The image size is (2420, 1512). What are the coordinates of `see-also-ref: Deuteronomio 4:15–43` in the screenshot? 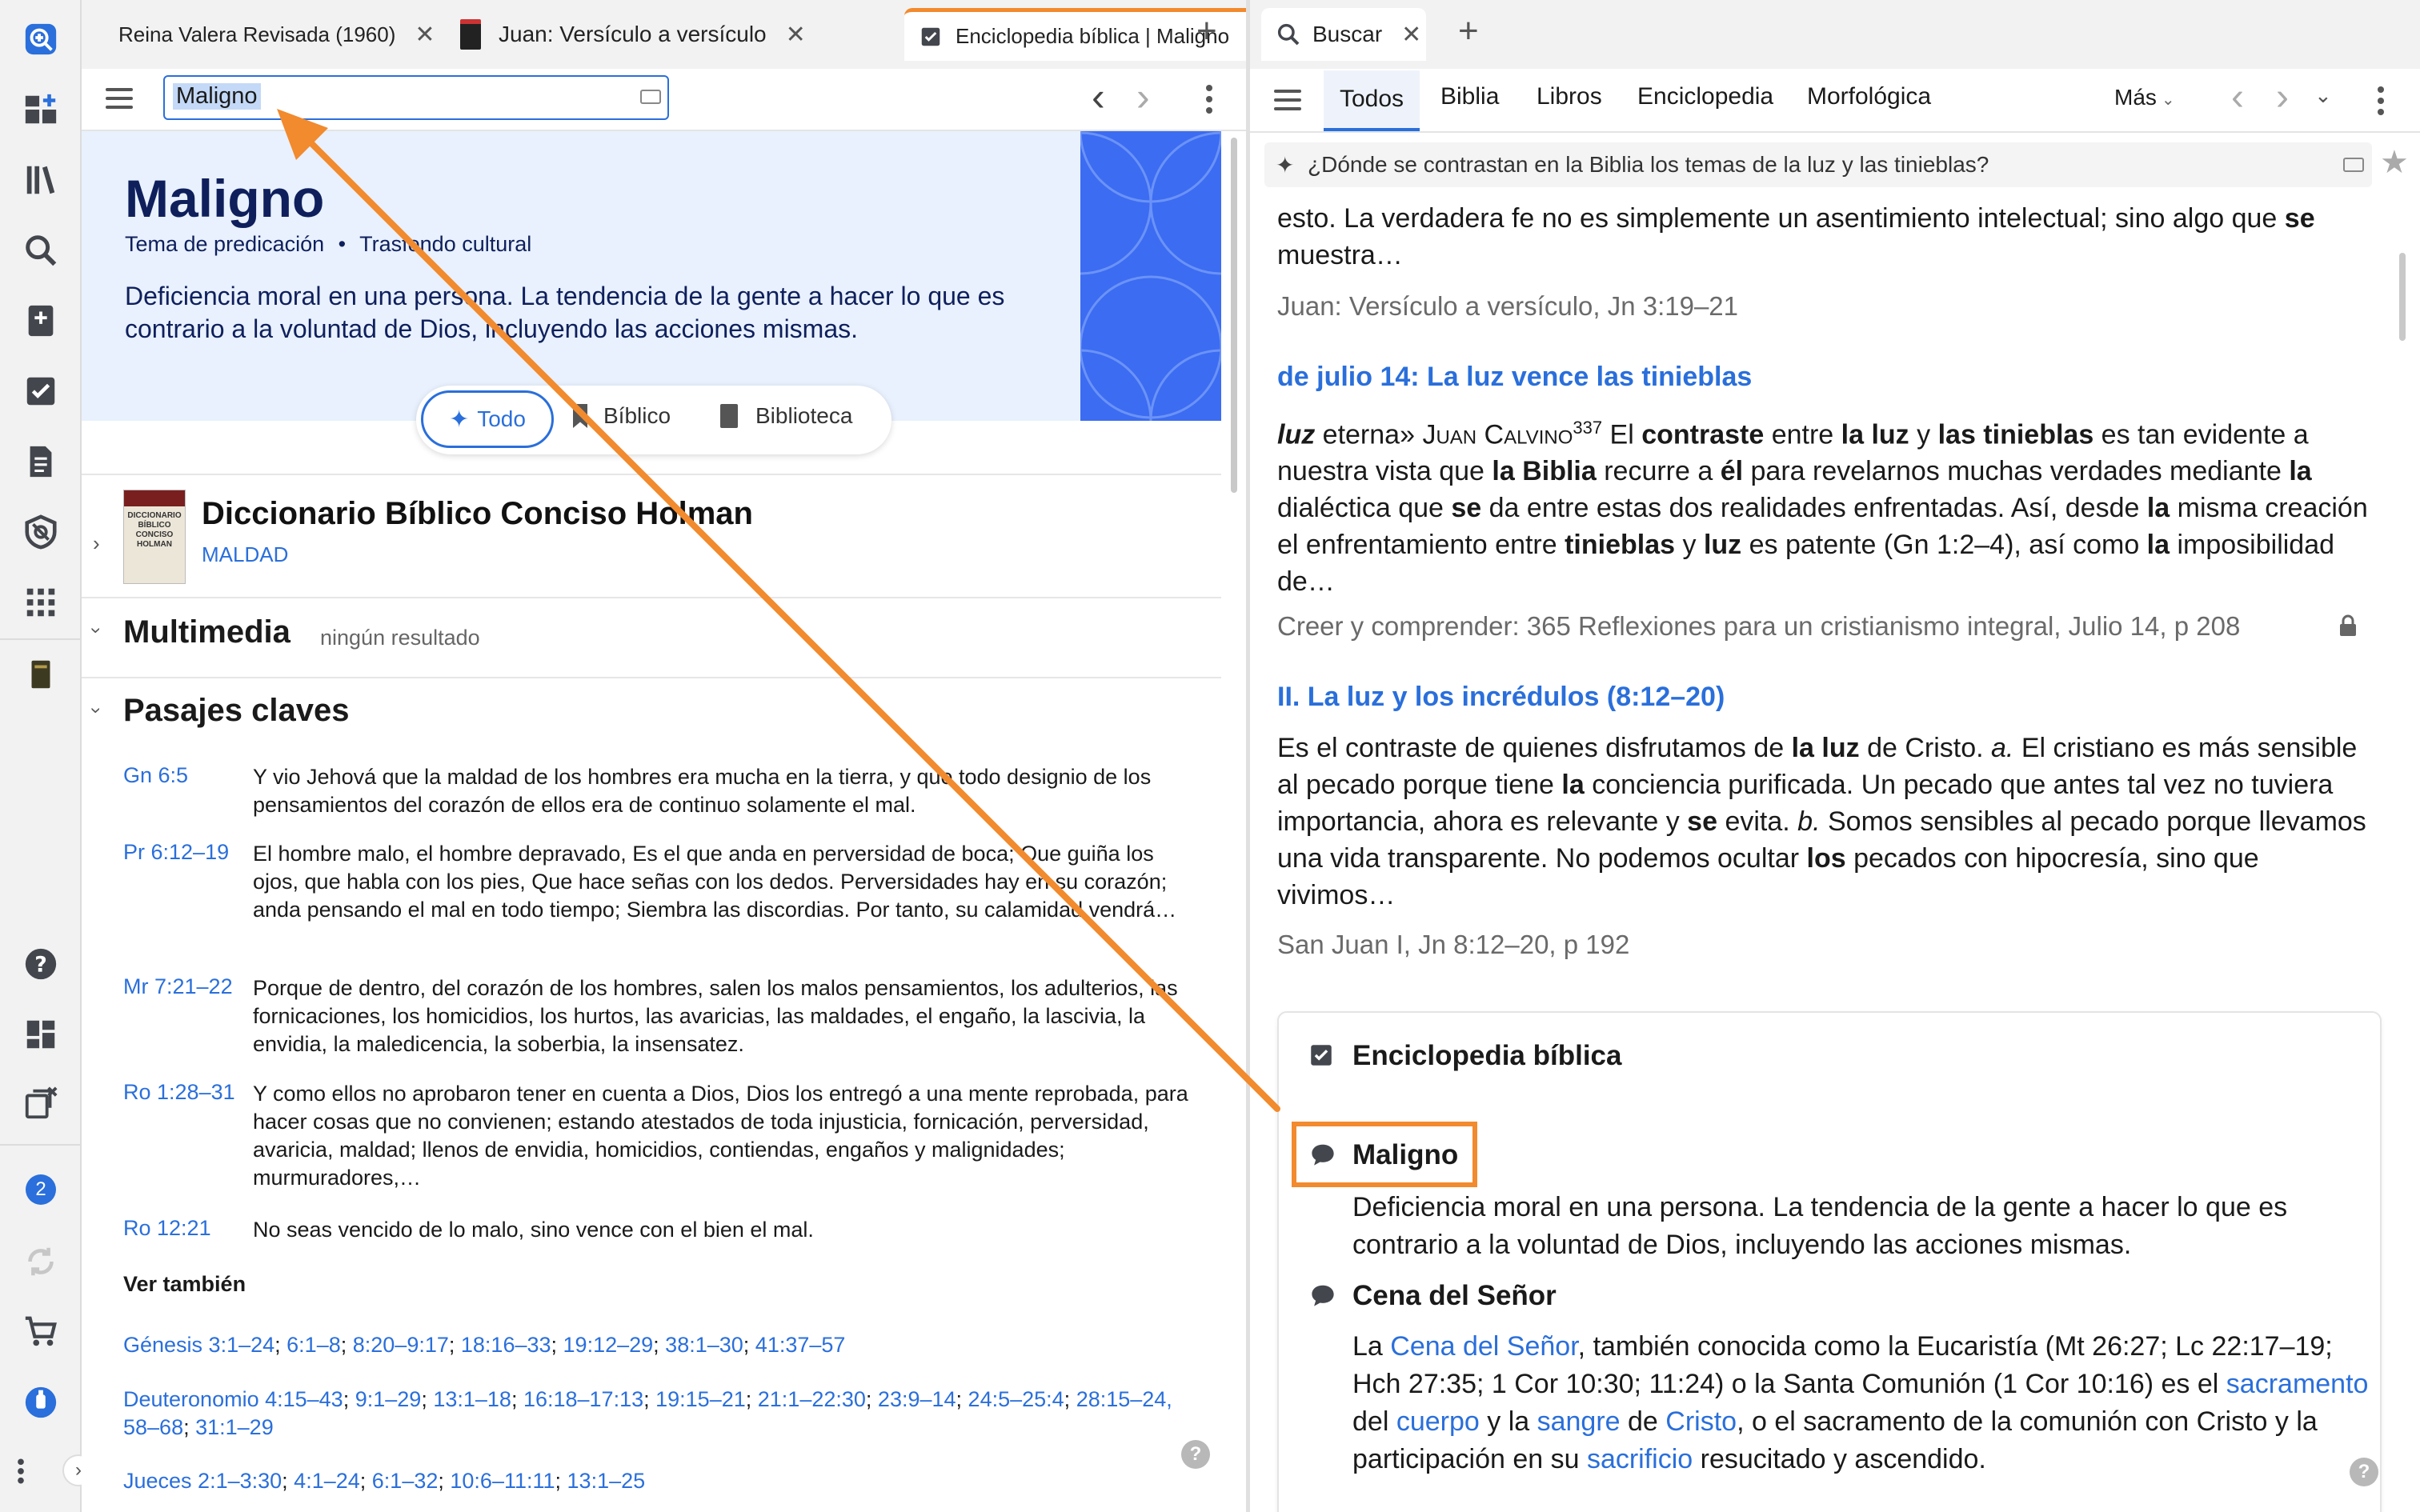 It's located at (233, 1399).